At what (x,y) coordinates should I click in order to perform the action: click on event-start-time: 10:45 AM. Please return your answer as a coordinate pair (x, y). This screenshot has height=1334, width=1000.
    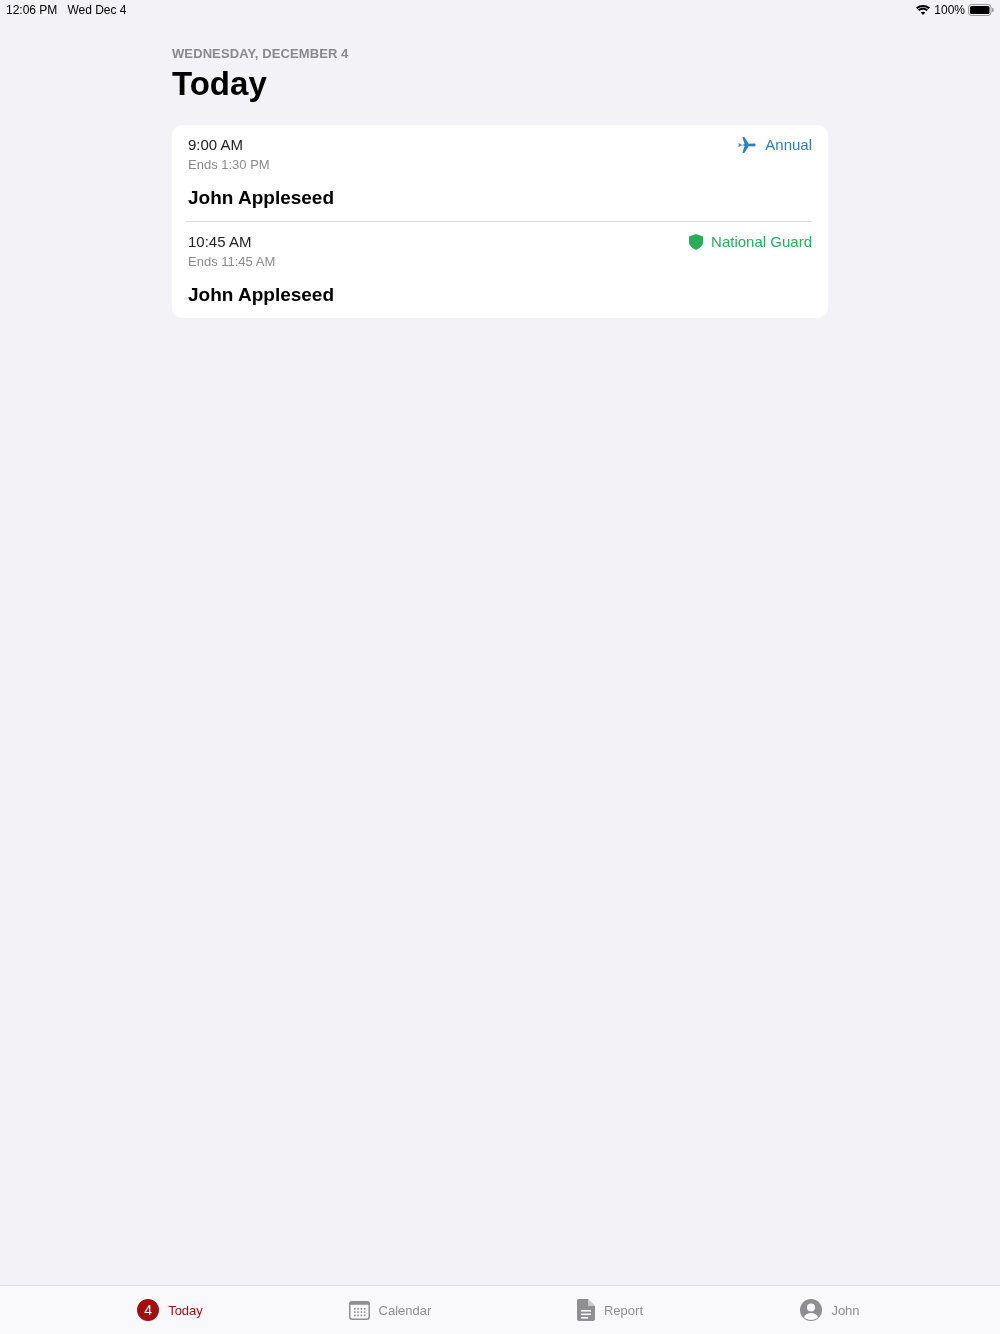
    Looking at the image, I should click on (220, 242).